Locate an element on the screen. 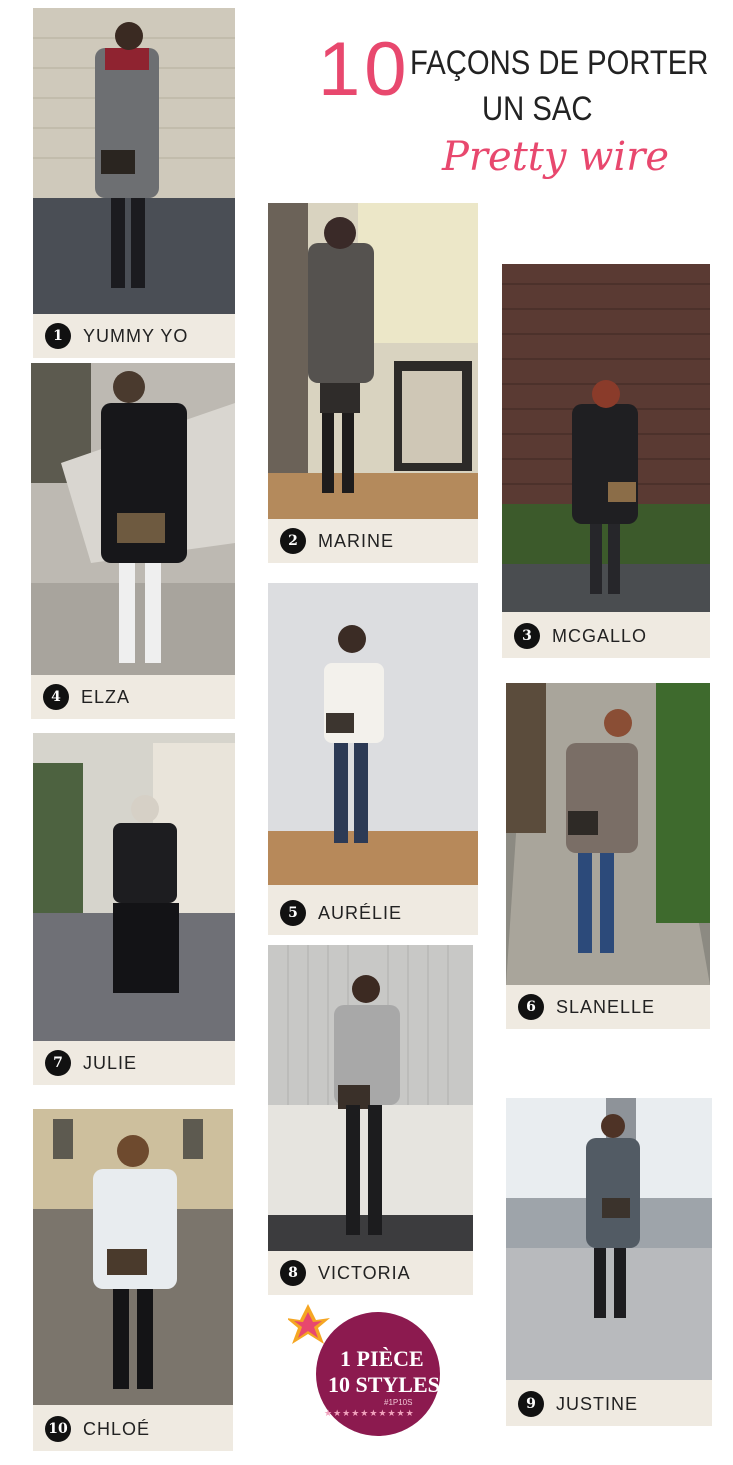  look-name-9: JUSTINE is located at coordinates (597, 1403).